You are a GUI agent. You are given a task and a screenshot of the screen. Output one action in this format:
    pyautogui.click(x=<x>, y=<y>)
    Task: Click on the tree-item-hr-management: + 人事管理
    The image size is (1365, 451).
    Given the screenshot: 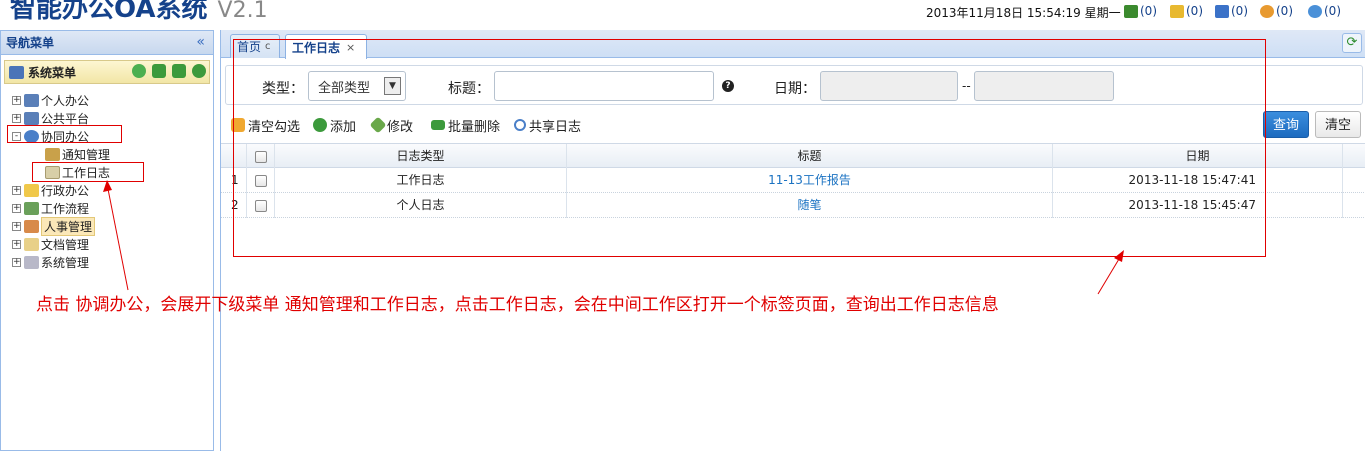 What is the action you would take?
    pyautogui.click(x=54, y=226)
    